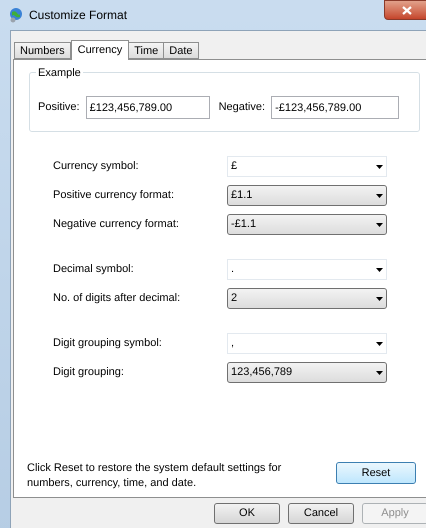 This screenshot has height=528, width=426. I want to click on setting-label: Positive currency format:, so click(114, 196).